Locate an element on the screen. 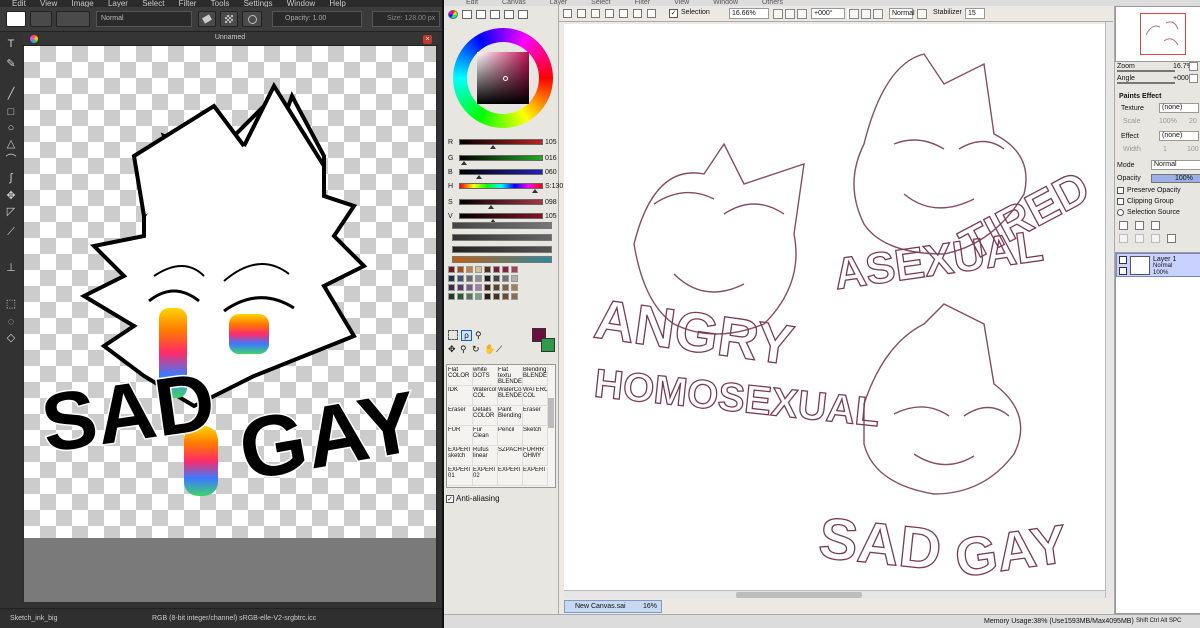  brush-slot: EXPERI sketch is located at coordinates (460, 456).